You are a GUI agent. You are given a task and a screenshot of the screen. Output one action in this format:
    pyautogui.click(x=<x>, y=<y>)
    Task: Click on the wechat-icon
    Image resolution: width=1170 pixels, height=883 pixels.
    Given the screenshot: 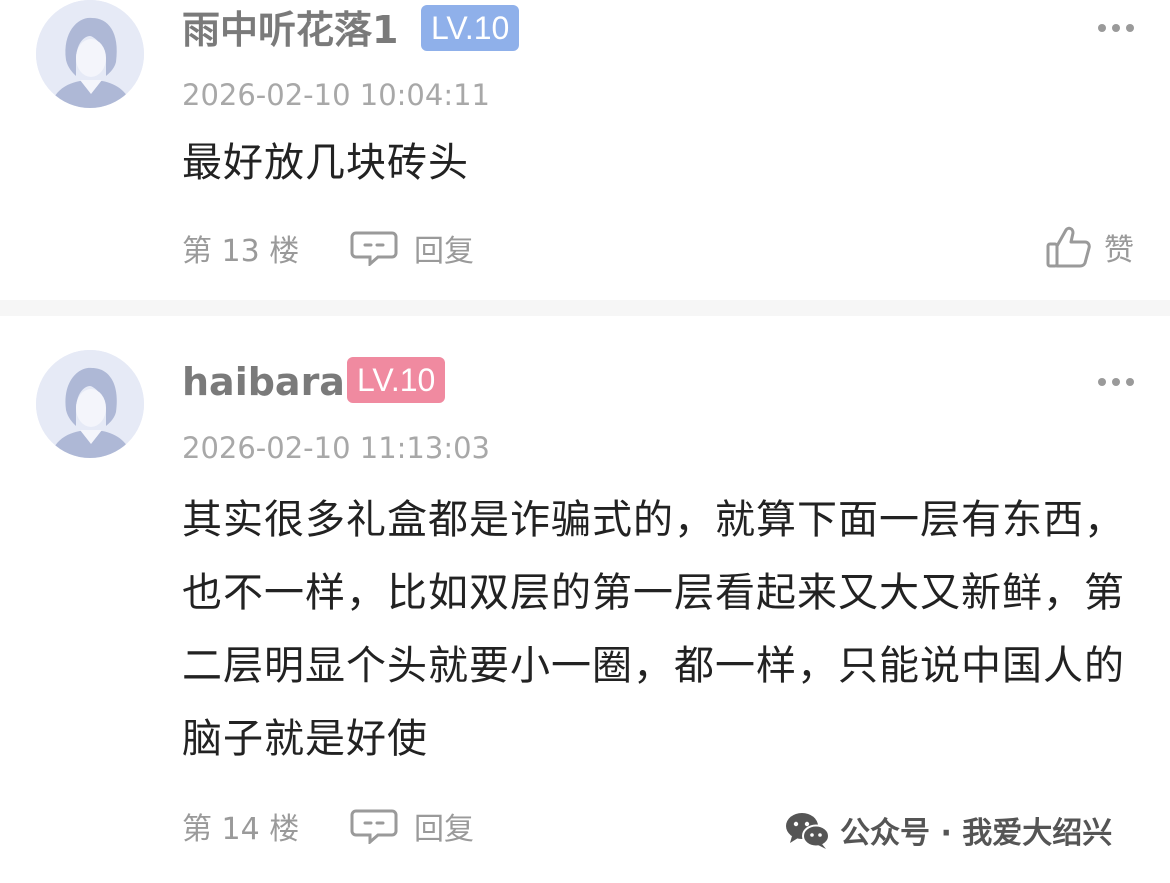 What is the action you would take?
    pyautogui.click(x=808, y=831)
    